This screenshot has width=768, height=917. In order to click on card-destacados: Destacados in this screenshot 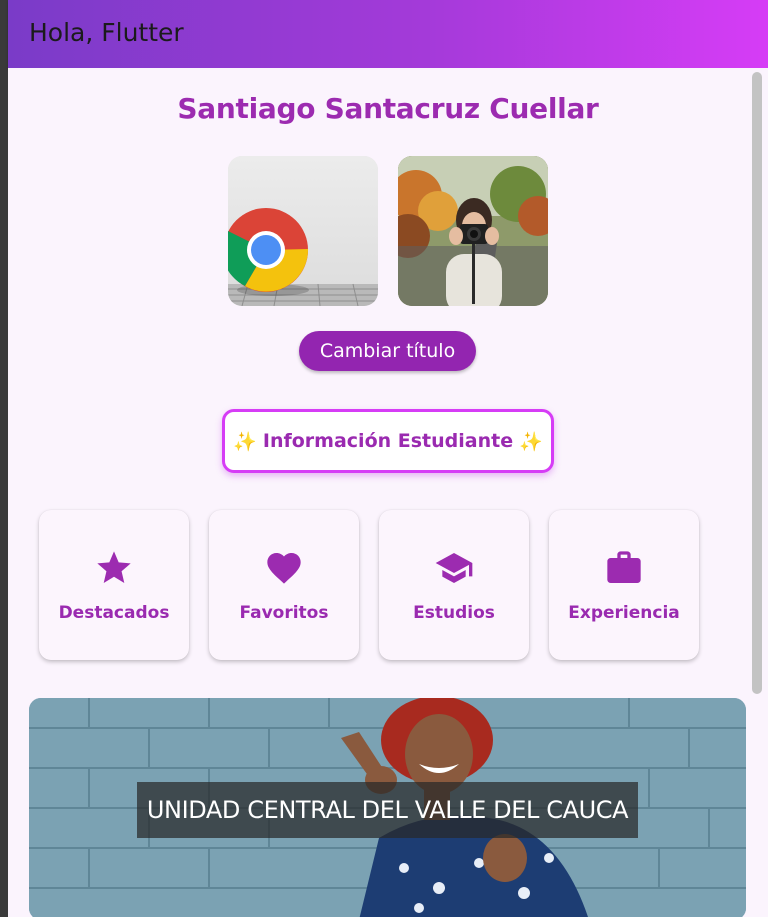, I will do `click(114, 585)`.